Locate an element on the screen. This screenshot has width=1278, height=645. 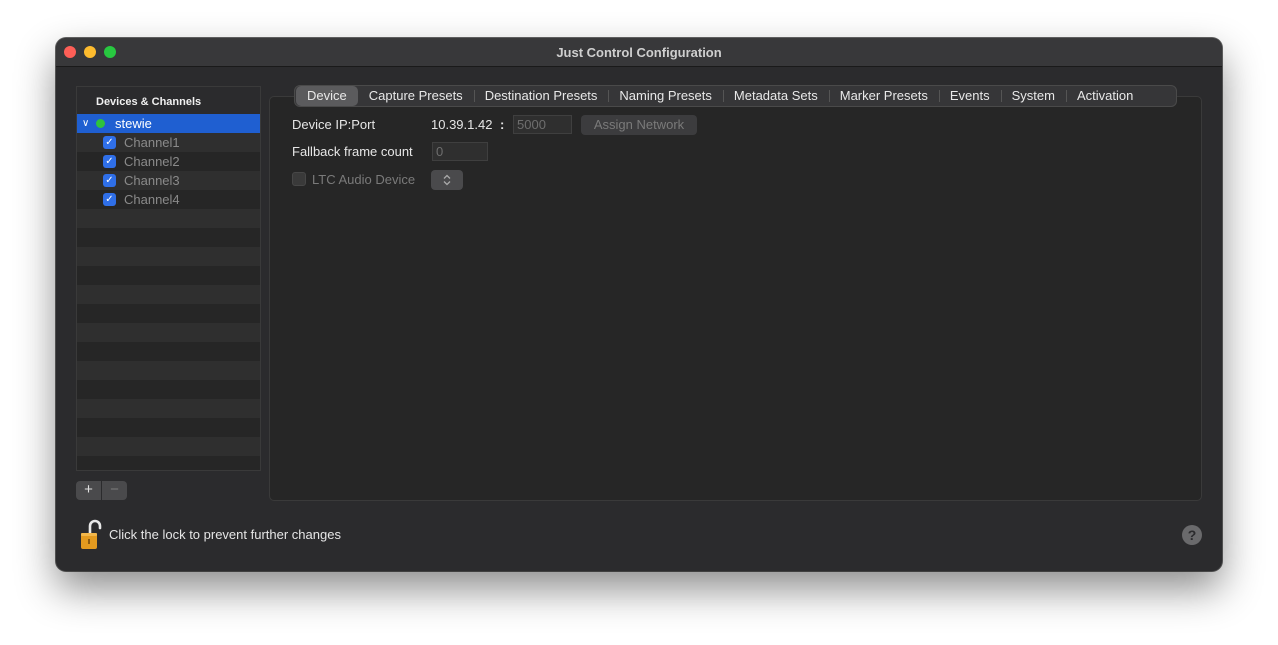
channel-row-2: ✓ Channel2 is located at coordinates (168, 161).